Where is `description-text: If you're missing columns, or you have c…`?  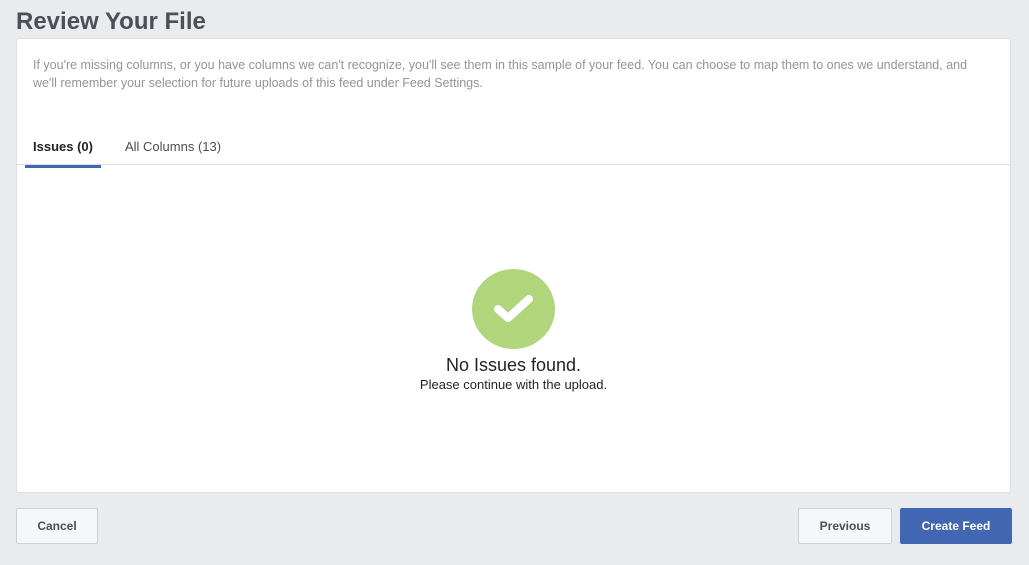
description-text: If you're missing columns, or you have c… is located at coordinates (500, 74).